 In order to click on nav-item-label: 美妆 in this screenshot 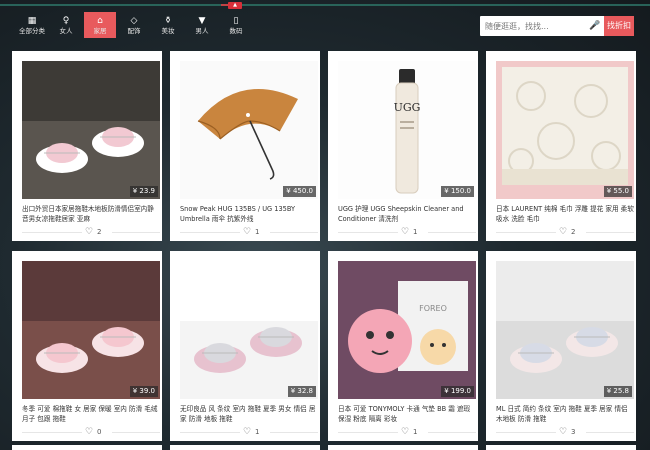, I will do `click(168, 30)`.